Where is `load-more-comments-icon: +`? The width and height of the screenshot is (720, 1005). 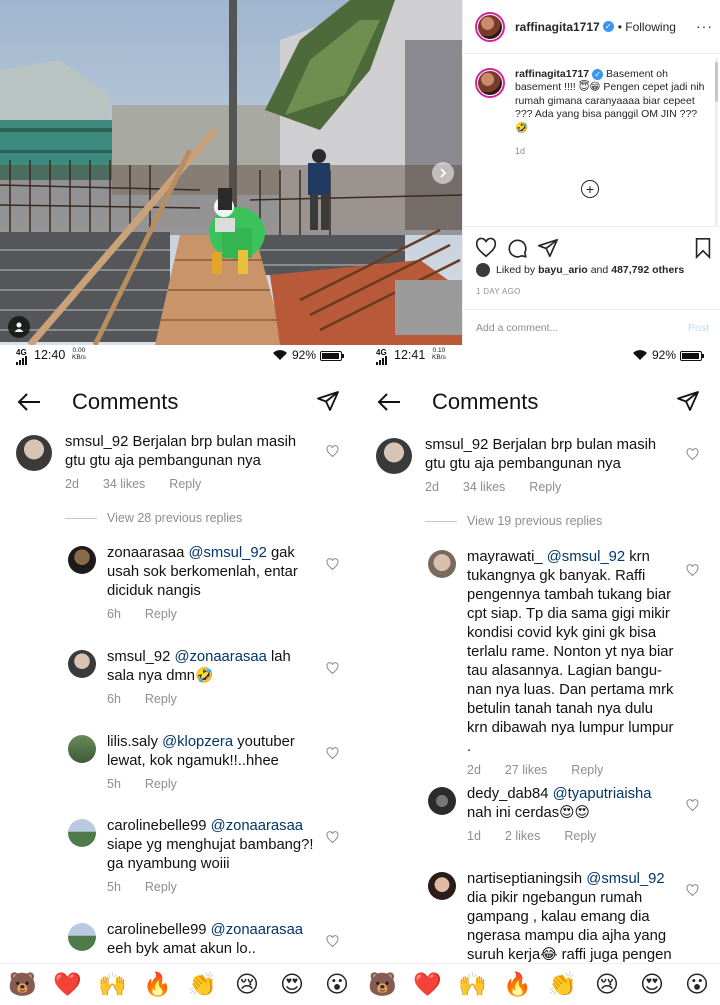
load-more-comments-icon: + is located at coordinates (590, 189).